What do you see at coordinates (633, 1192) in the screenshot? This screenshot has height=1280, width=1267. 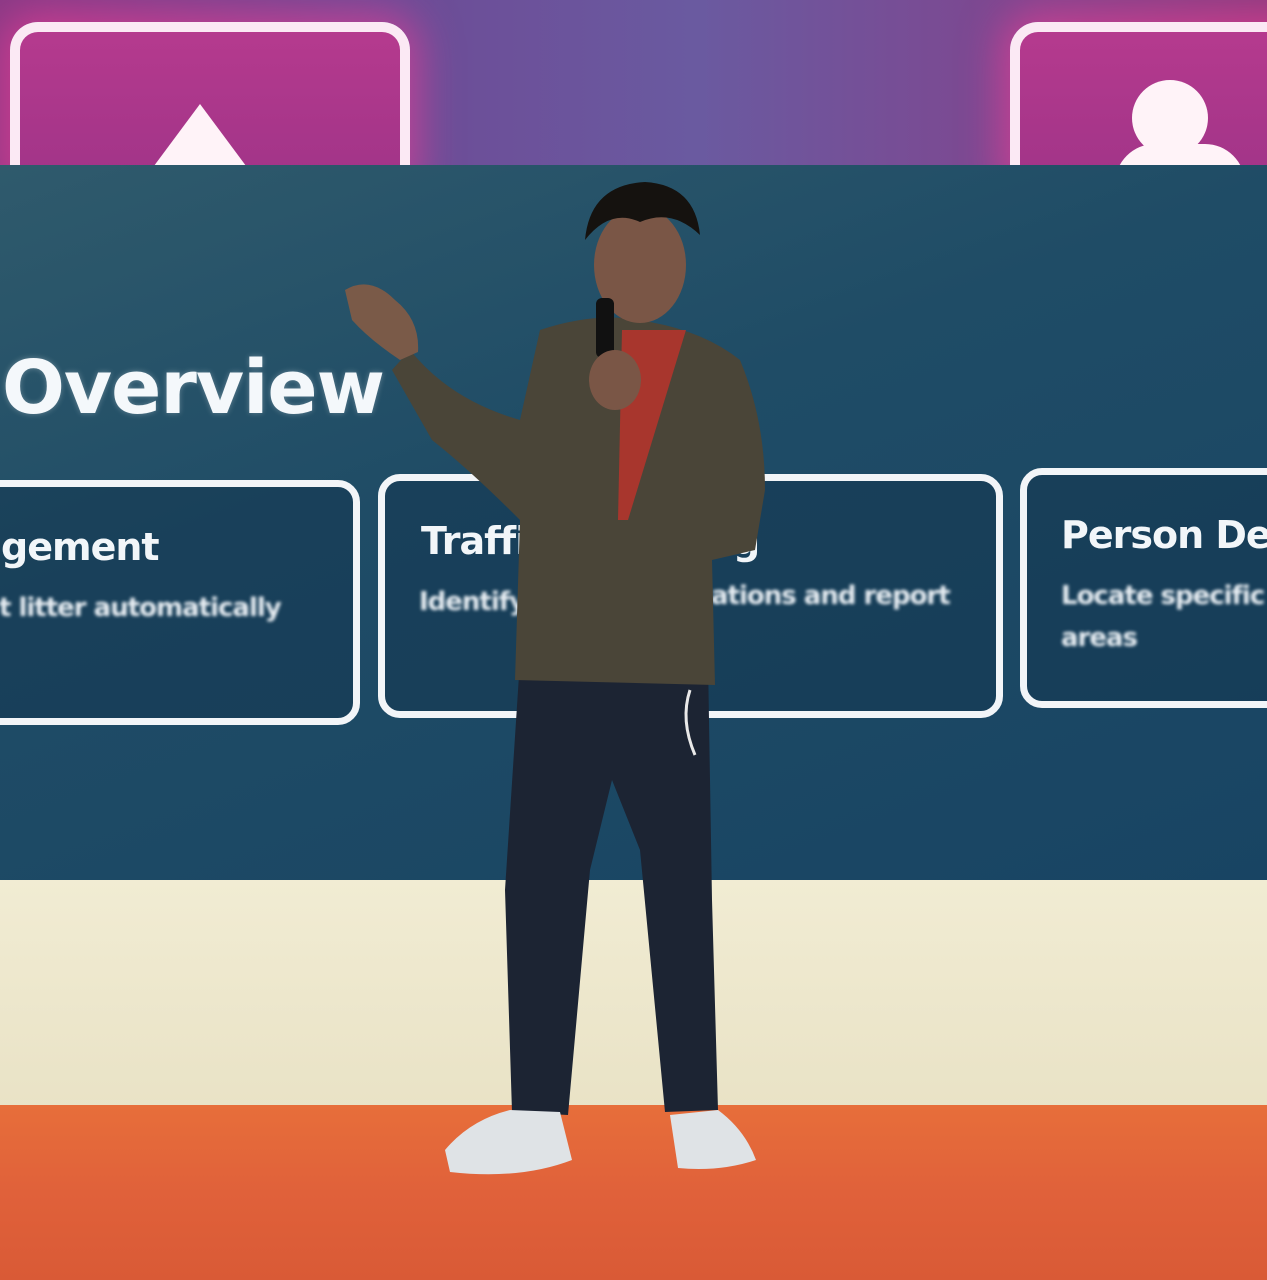 I see `stage-floor` at bounding box center [633, 1192].